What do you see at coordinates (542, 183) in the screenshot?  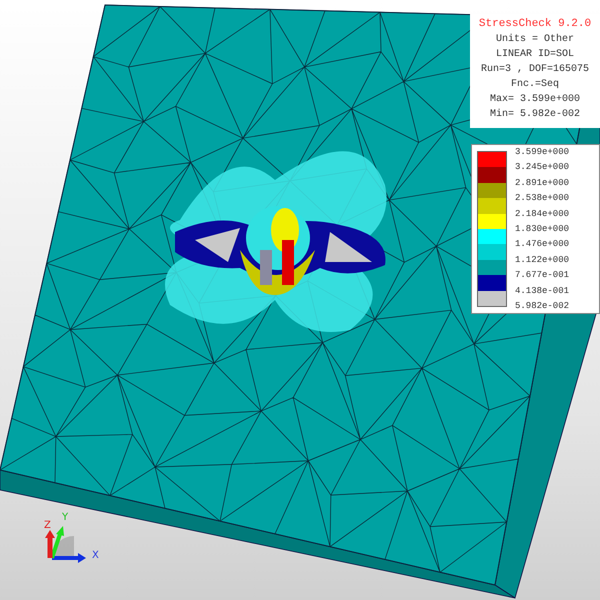 I see `legend-value-label: 2.891e+000` at bounding box center [542, 183].